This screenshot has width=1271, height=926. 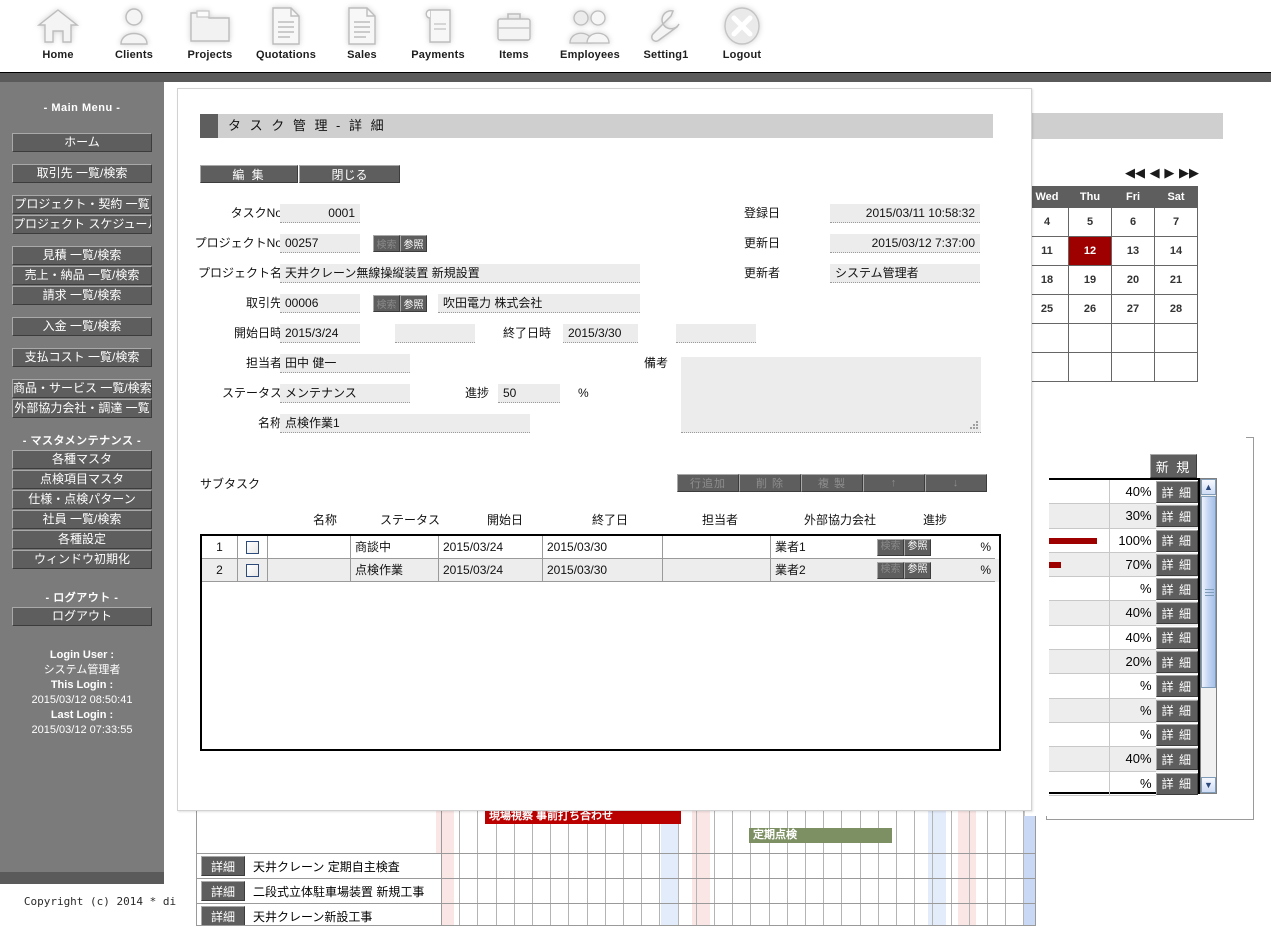 I want to click on calendar-day-5: 5, so click(x=1090, y=222).